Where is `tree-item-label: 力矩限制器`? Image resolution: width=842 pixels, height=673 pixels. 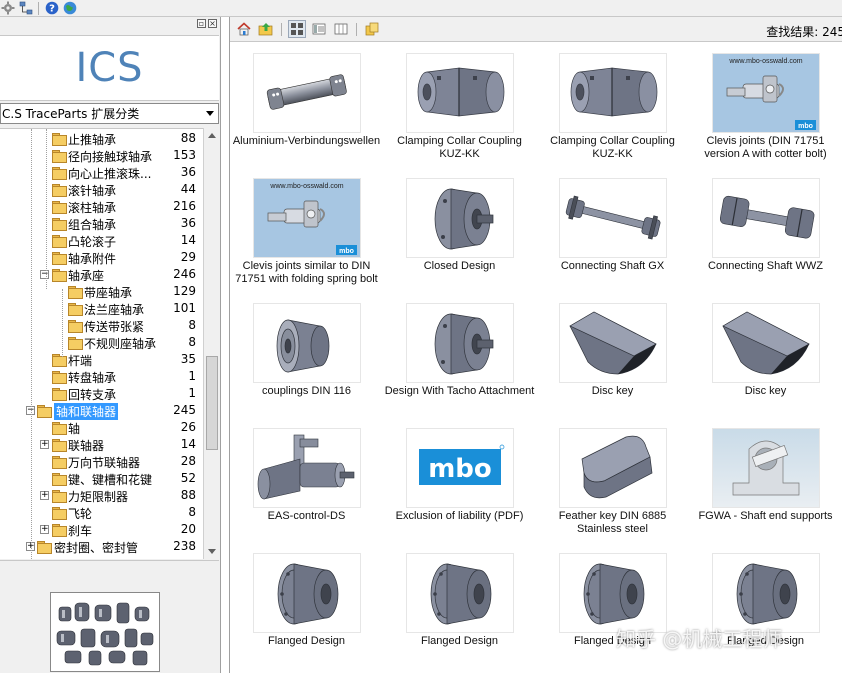
tree-item-label: 力矩限制器 is located at coordinates (98, 497).